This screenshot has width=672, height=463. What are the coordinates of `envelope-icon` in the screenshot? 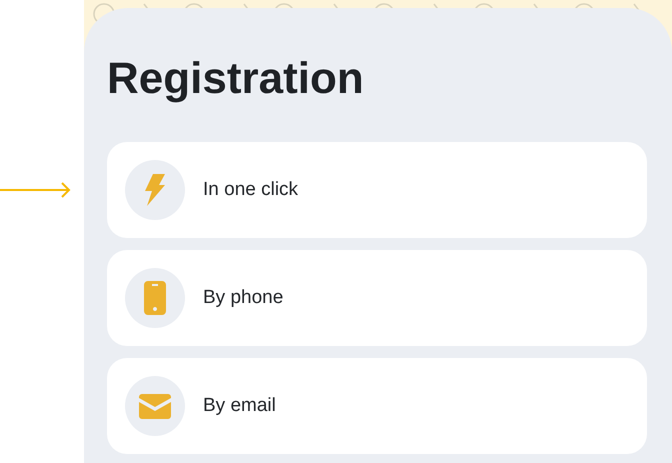 It's located at (155, 406).